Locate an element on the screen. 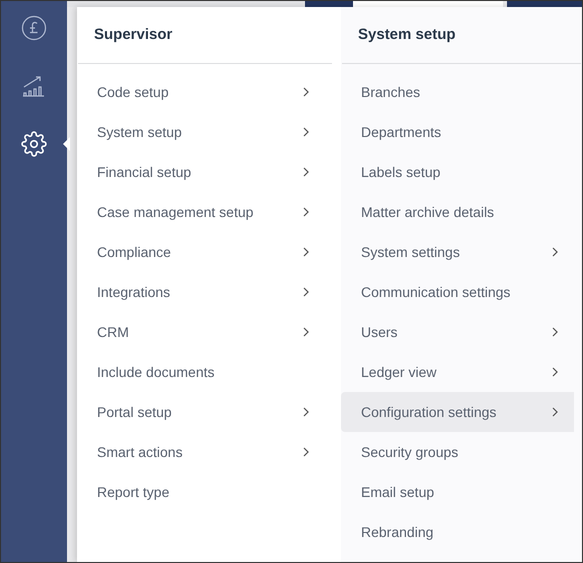  menu-item: Compliance is located at coordinates (201, 252).